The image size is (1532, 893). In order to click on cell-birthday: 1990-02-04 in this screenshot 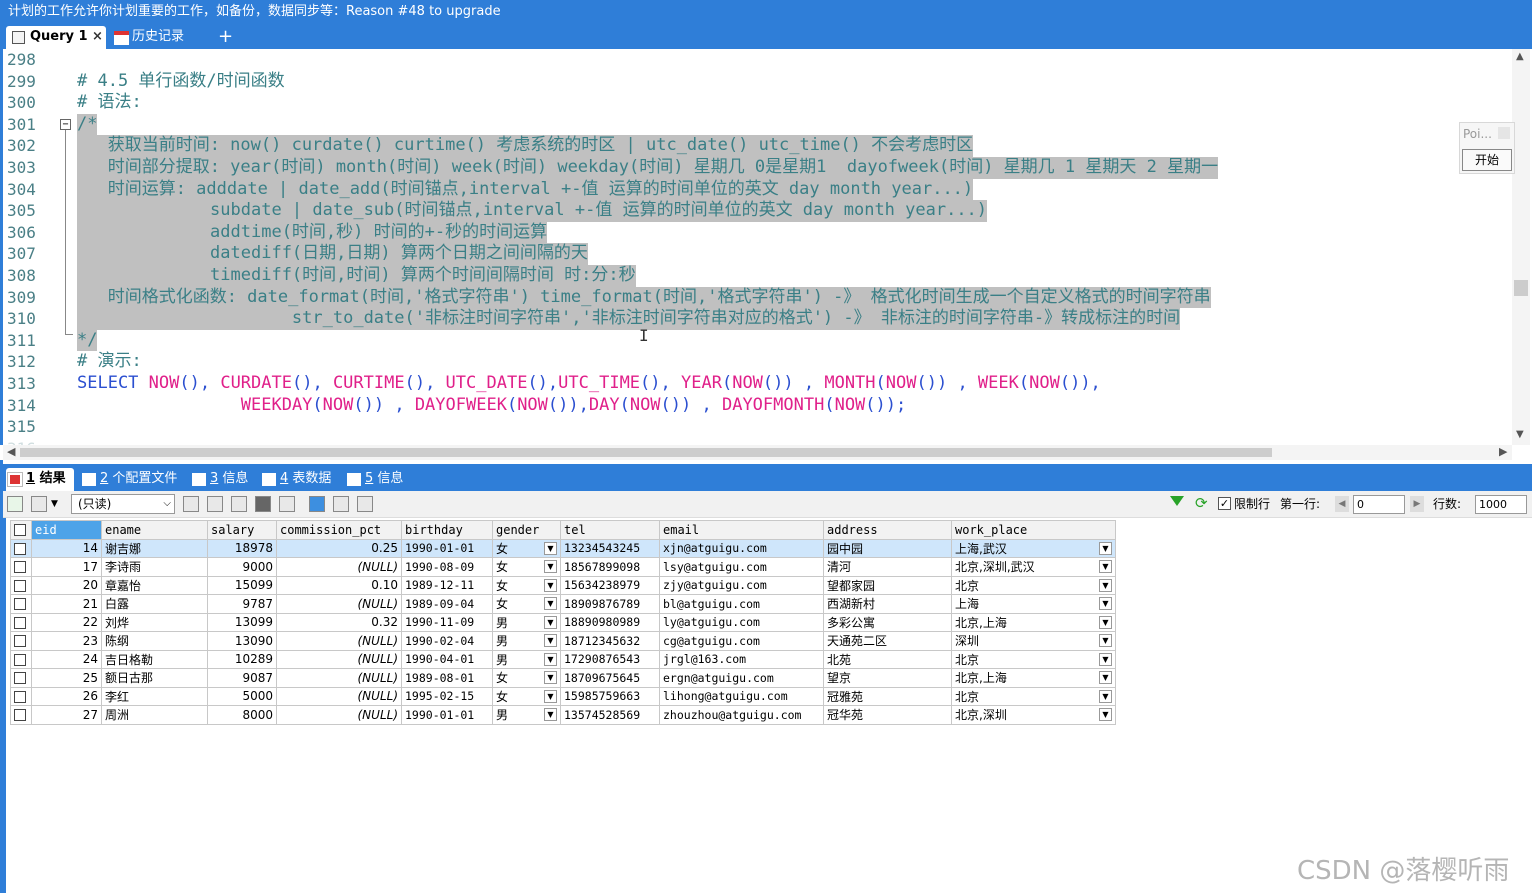, I will do `click(447, 641)`.